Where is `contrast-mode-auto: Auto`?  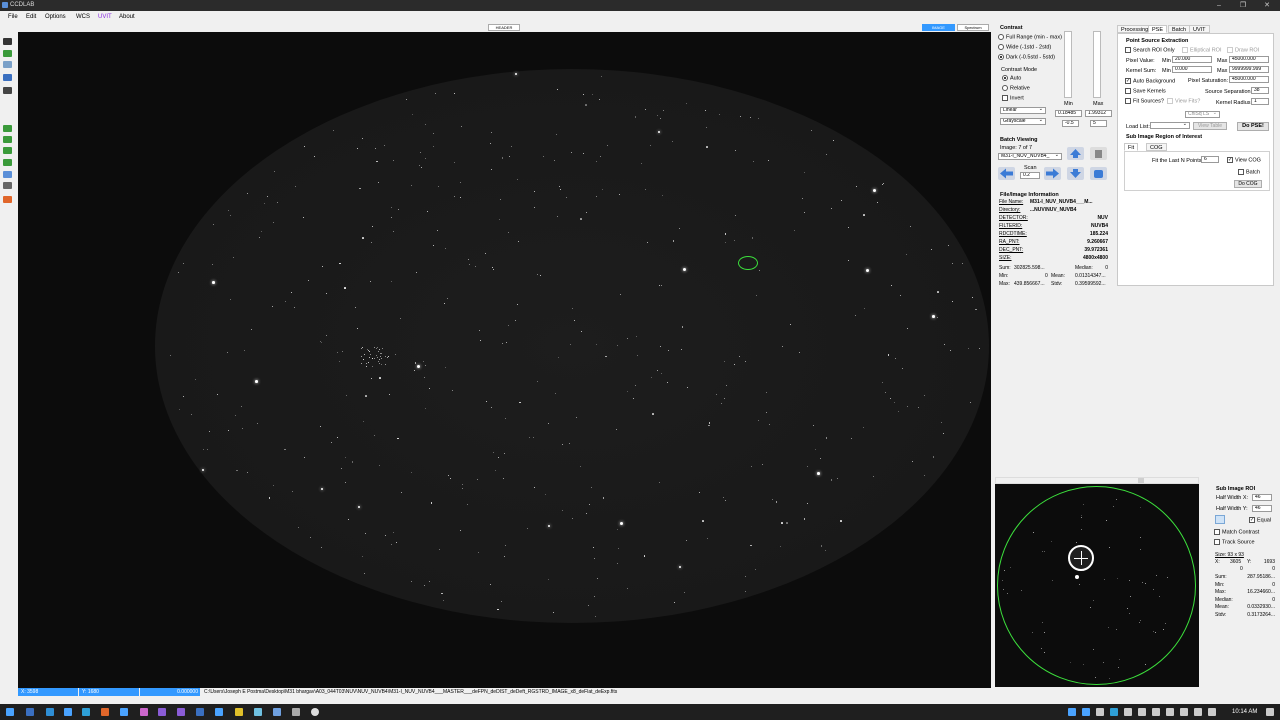
contrast-mode-auto: Auto is located at coordinates (1011, 78).